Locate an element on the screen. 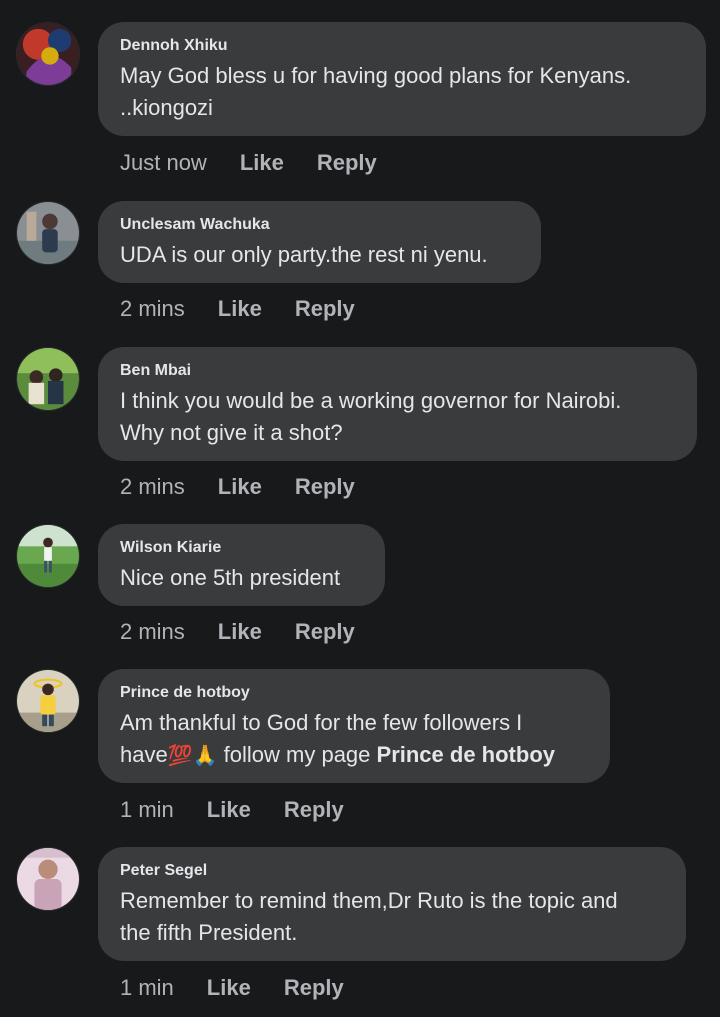 The image size is (720, 1017). comment-text: Nice one 5th president is located at coordinates (241, 578).